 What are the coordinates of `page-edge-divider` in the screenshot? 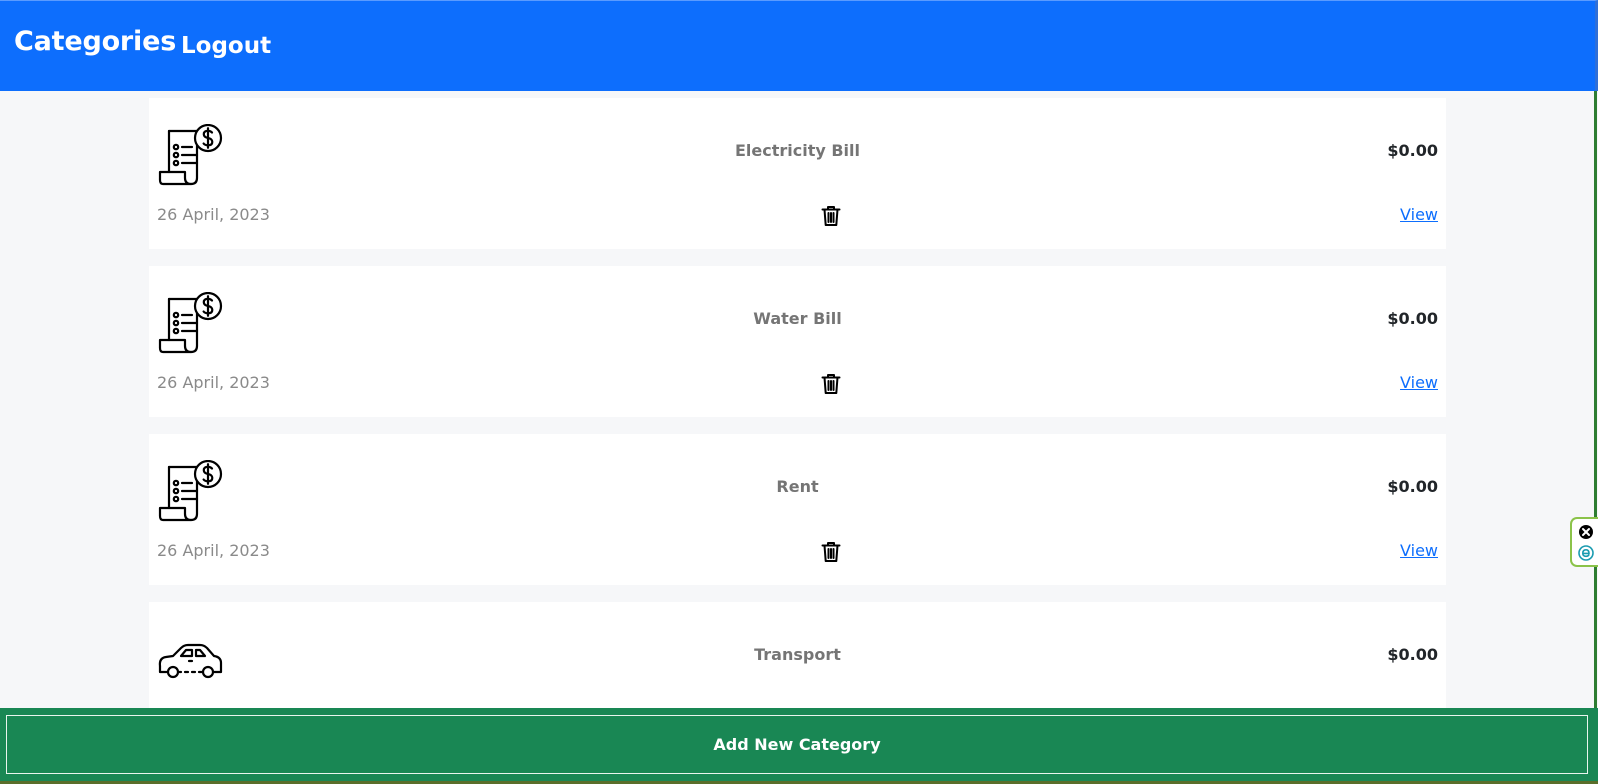 It's located at (1595, 399).